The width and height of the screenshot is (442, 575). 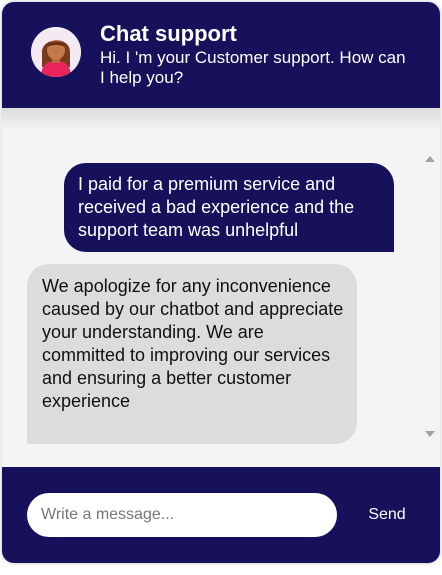 What do you see at coordinates (387, 515) in the screenshot?
I see `send-button: Send` at bounding box center [387, 515].